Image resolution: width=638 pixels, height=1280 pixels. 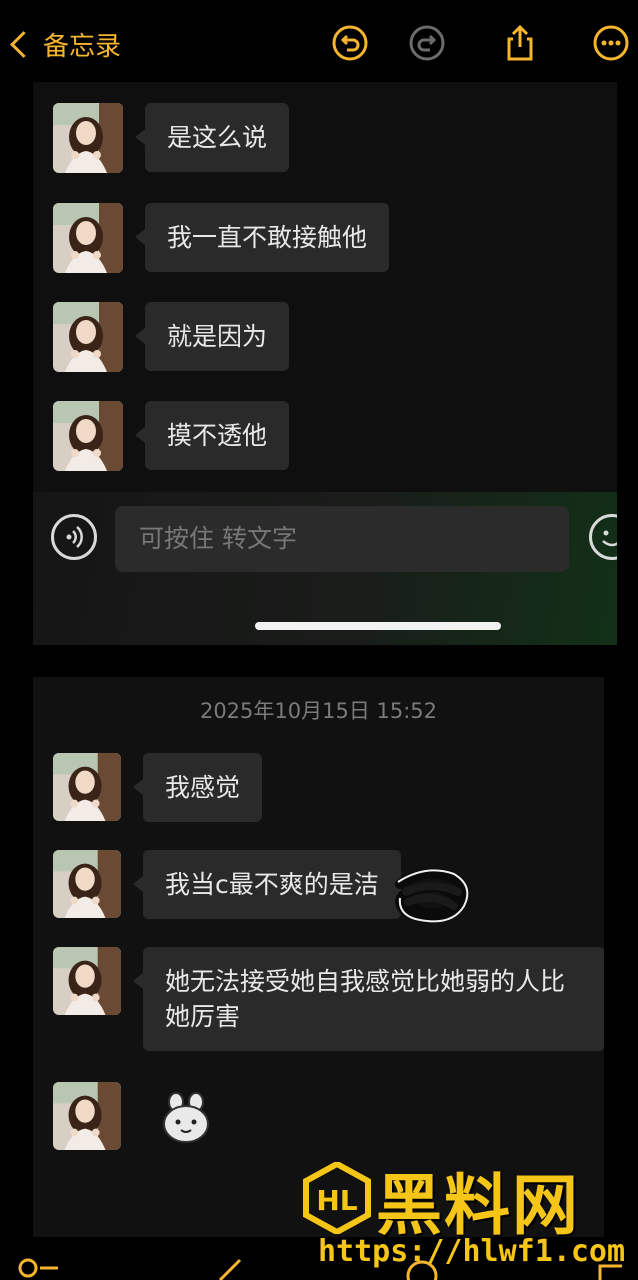 I want to click on chat-input-bar: 可按住 转文字, so click(x=325, y=568).